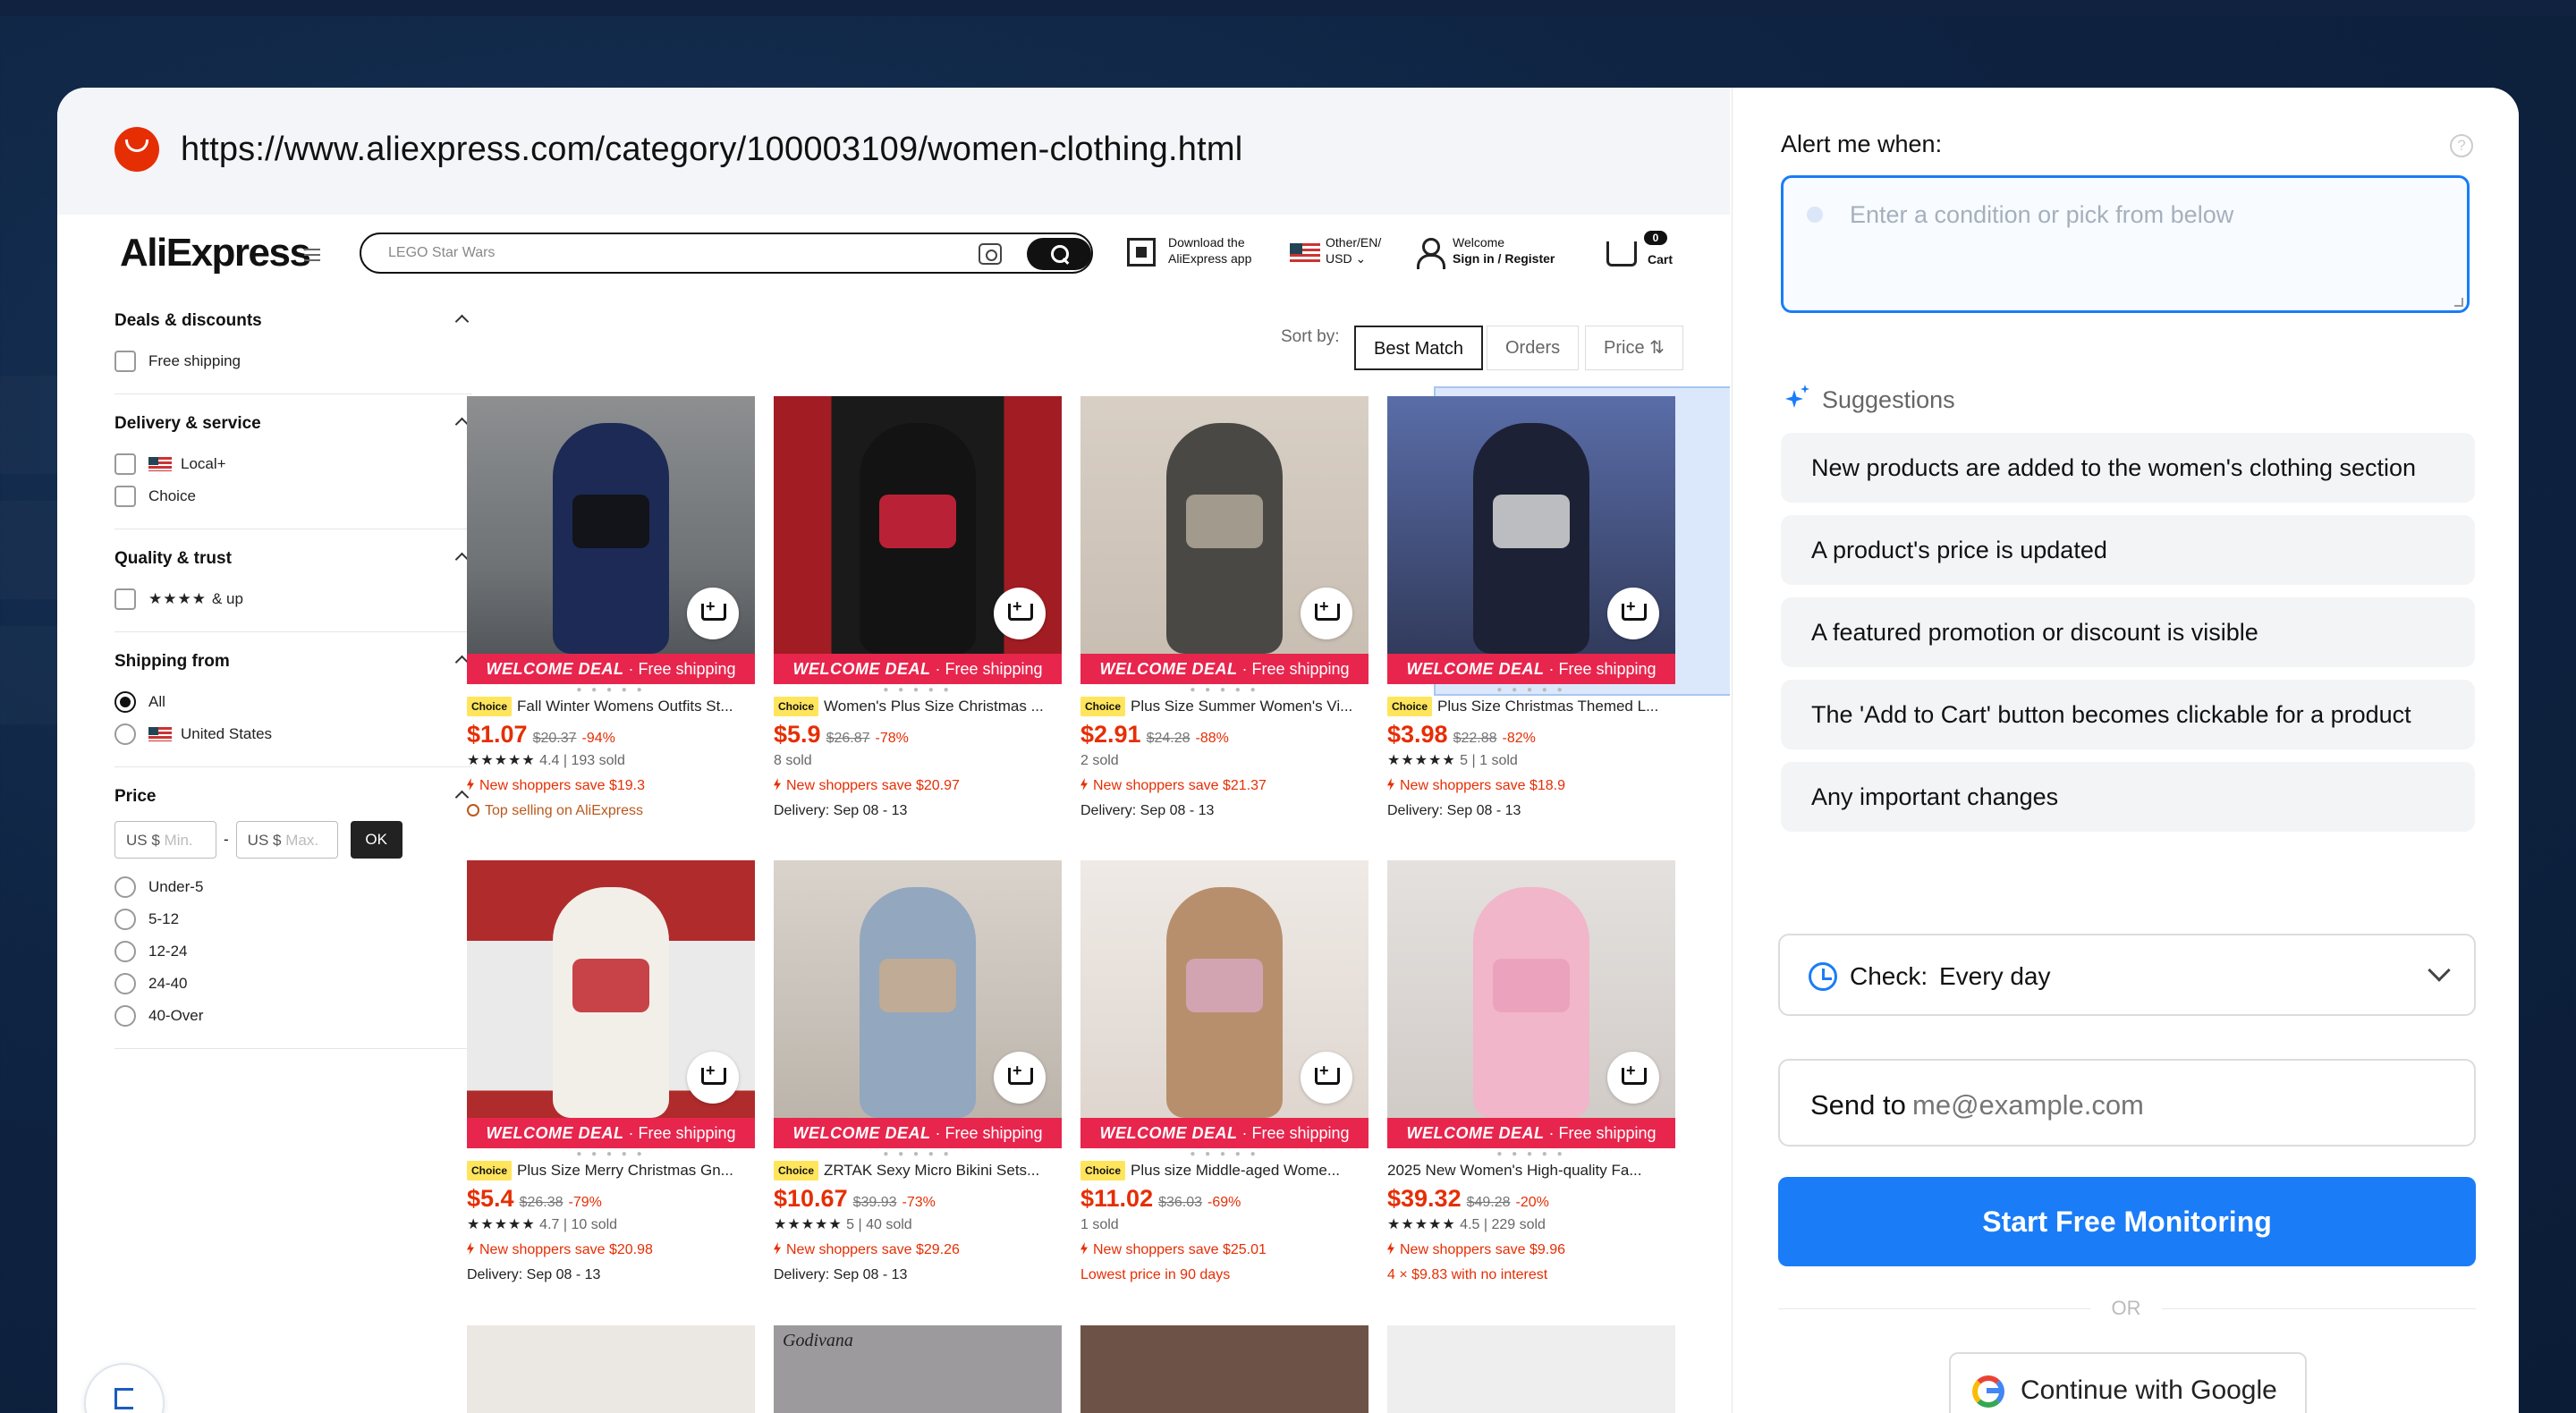 This screenshot has width=2576, height=1413. I want to click on email-field: Send to, so click(2127, 1102).